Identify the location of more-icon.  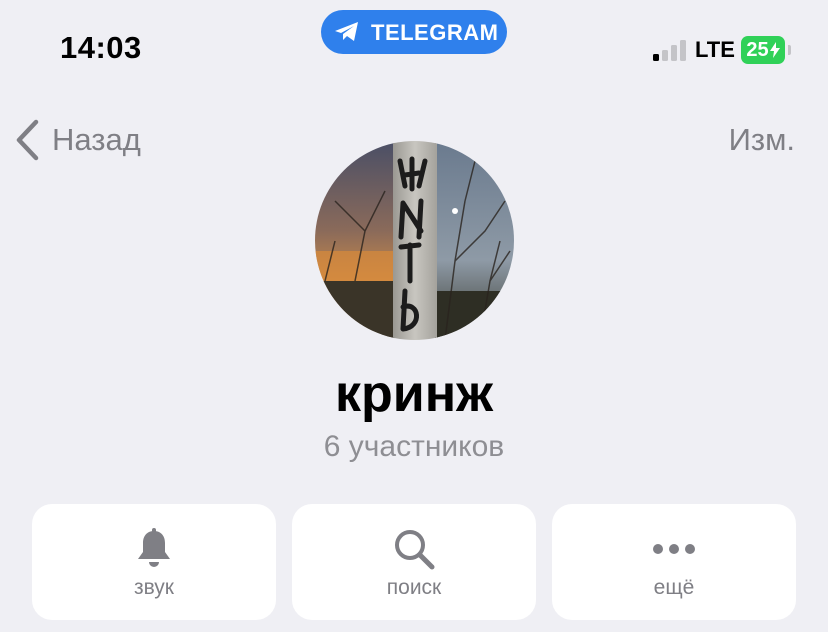
(674, 549).